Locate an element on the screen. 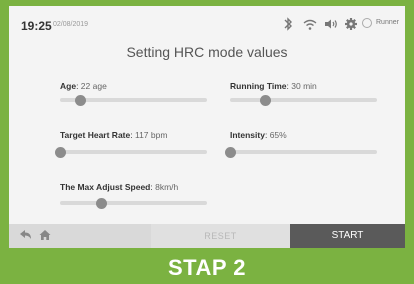 The height and width of the screenshot is (284, 414). user-icon is located at coordinates (367, 23).